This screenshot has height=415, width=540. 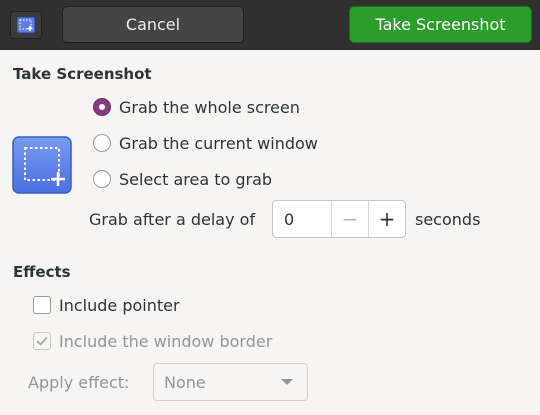 What do you see at coordinates (302, 219) in the screenshot?
I see `delay-value-input: 0` at bounding box center [302, 219].